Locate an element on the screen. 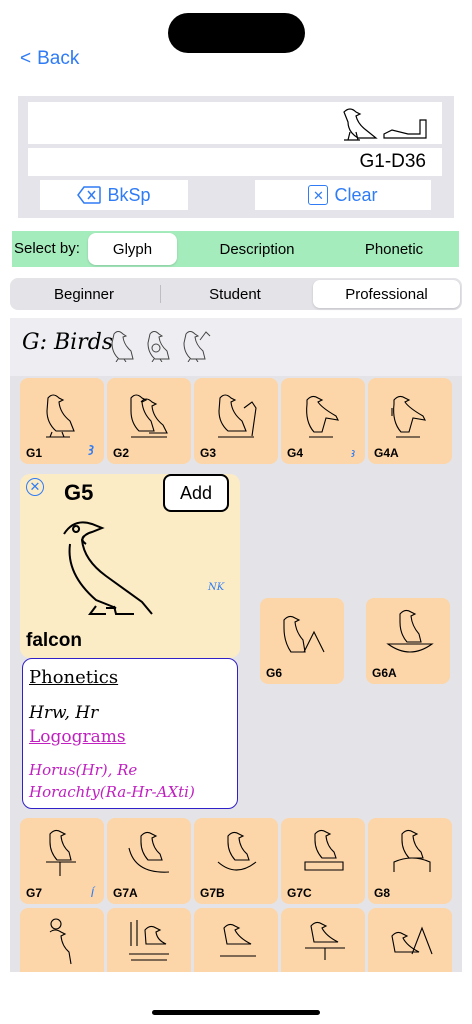 This screenshot has width=472, height=1024. glyph-tile-g7a: G7A is located at coordinates (149, 861).